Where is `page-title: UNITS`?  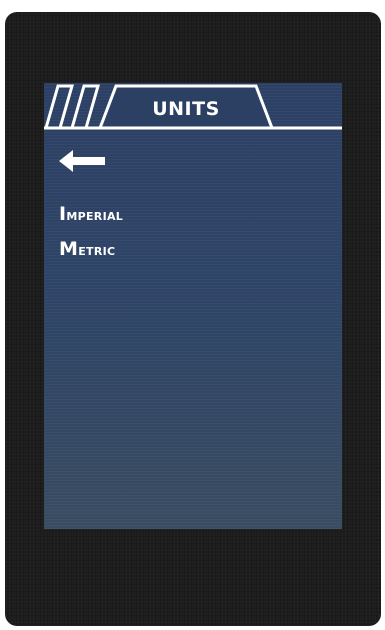
page-title: UNITS is located at coordinates (186, 109).